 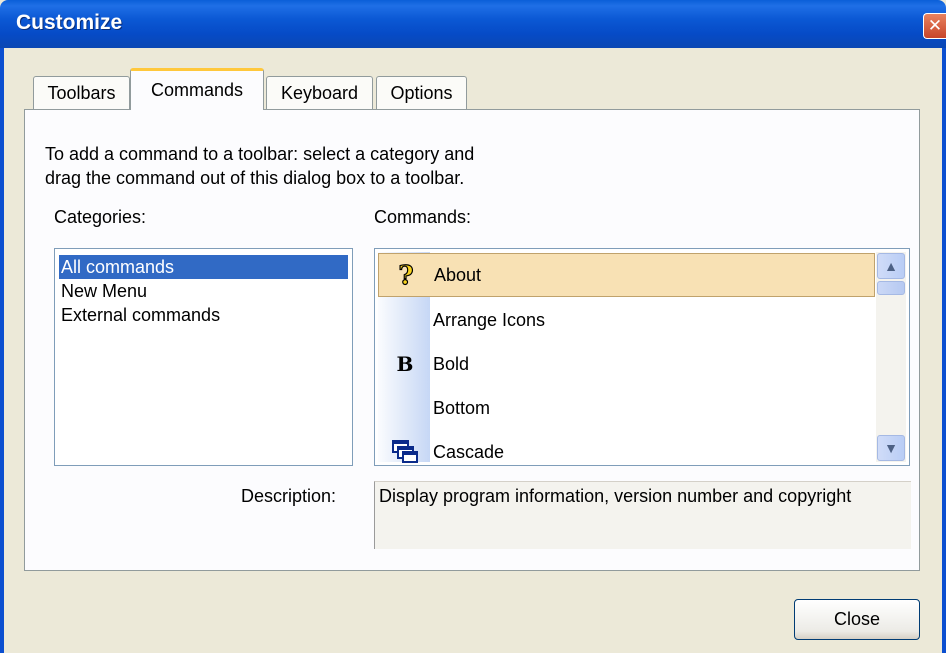 What do you see at coordinates (891, 288) in the screenshot?
I see `scrollbar-thumb` at bounding box center [891, 288].